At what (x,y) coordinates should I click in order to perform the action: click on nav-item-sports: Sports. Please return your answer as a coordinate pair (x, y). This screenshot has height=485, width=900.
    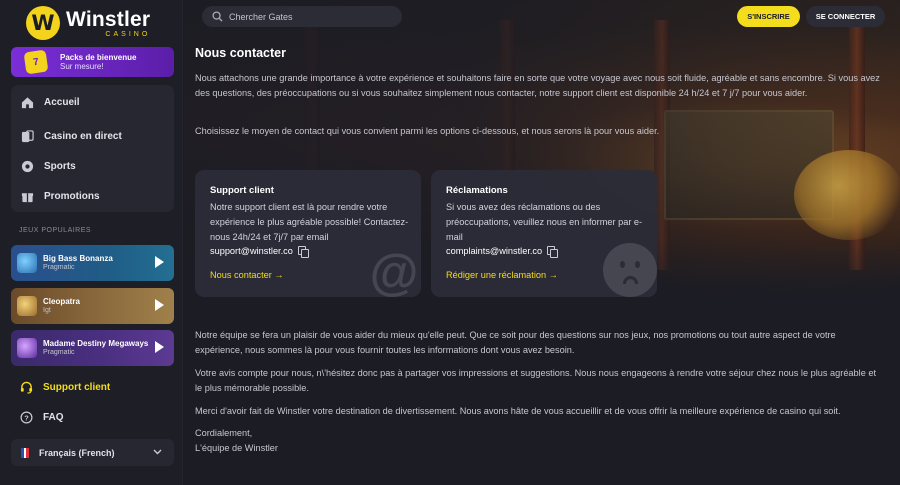
    Looking at the image, I should click on (48, 166).